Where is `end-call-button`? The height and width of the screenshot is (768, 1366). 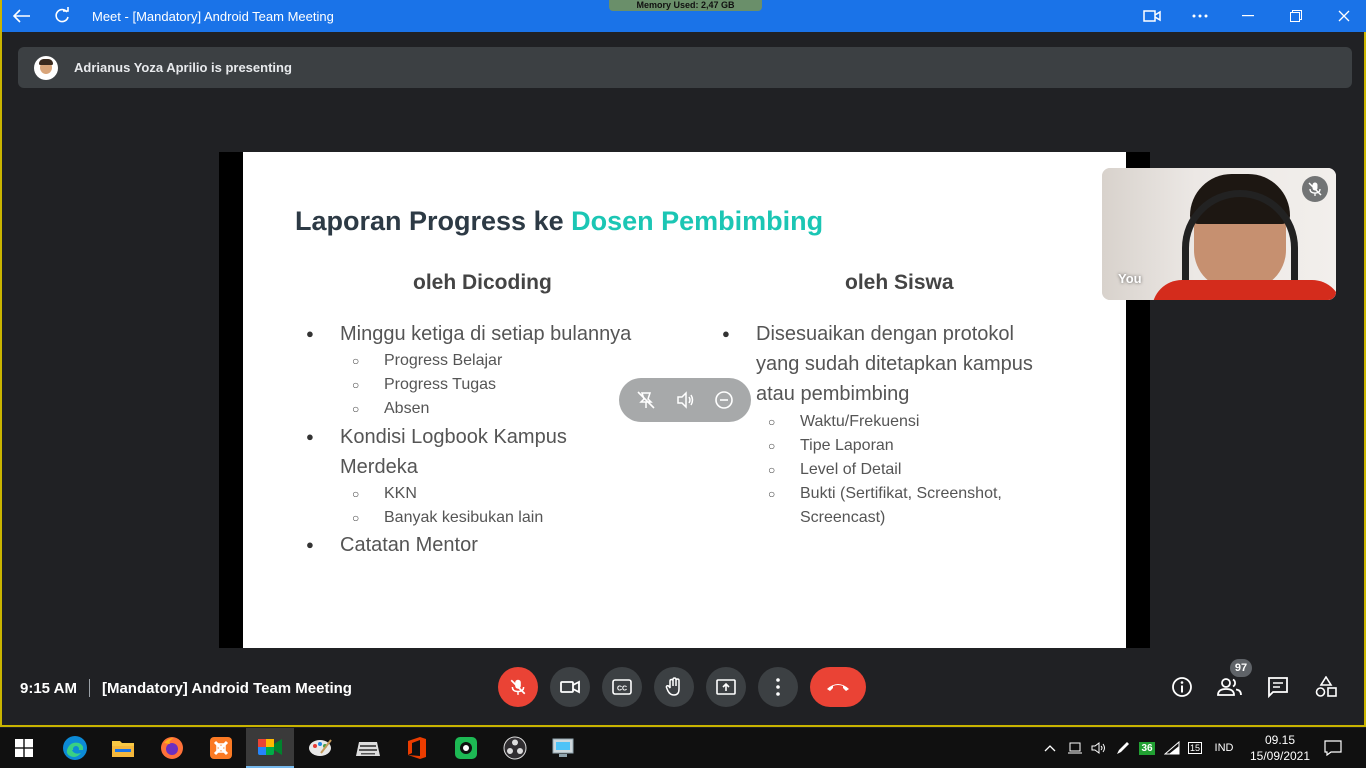 end-call-button is located at coordinates (838, 687).